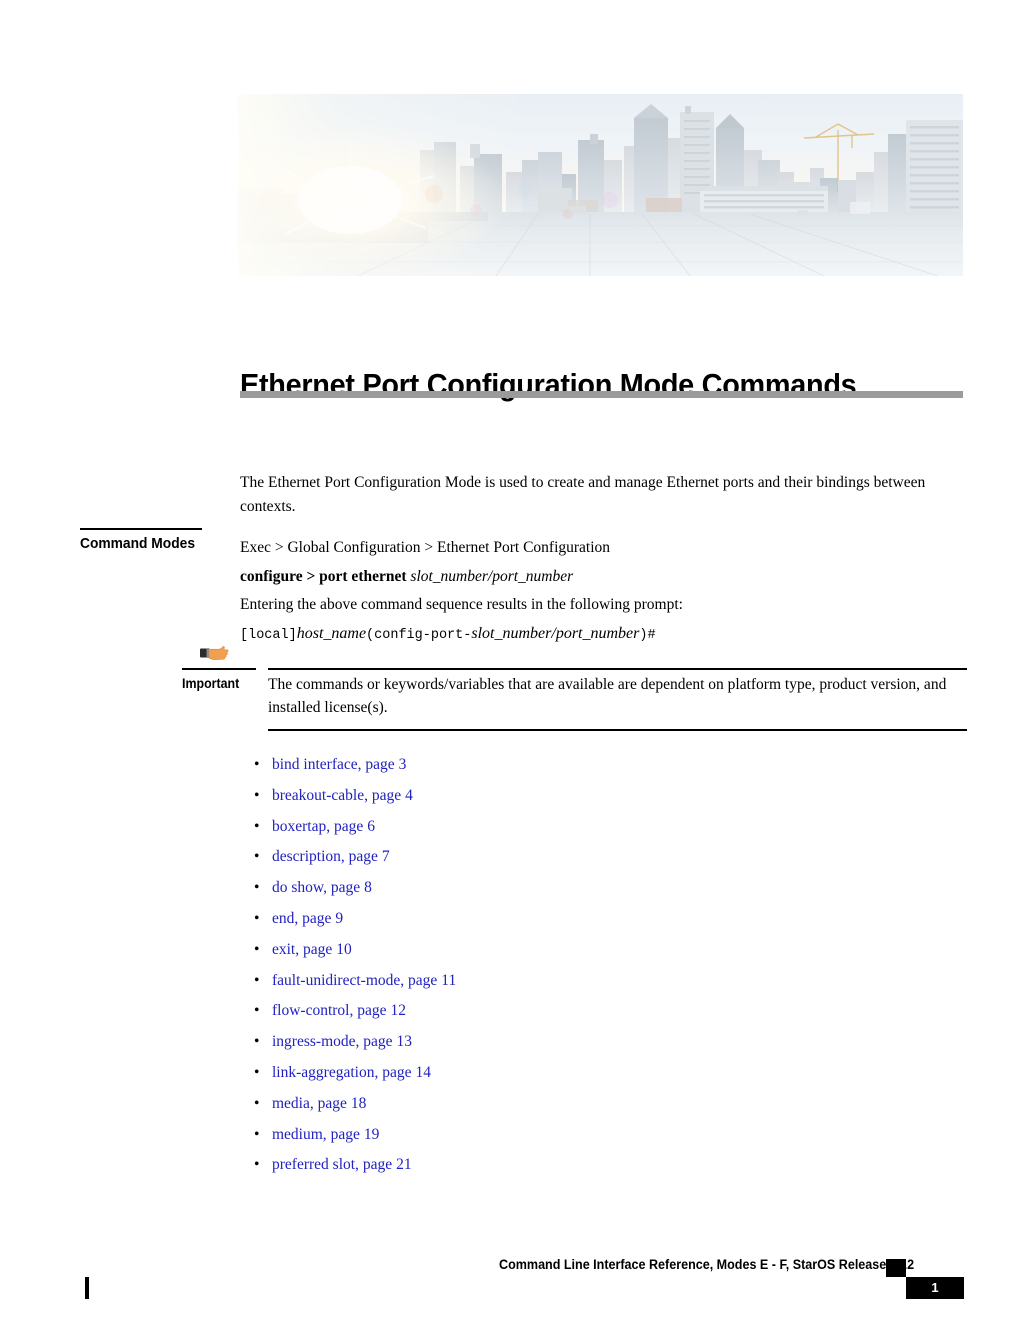 The width and height of the screenshot is (1020, 1320). I want to click on footer-marker-square, so click(896, 1268).